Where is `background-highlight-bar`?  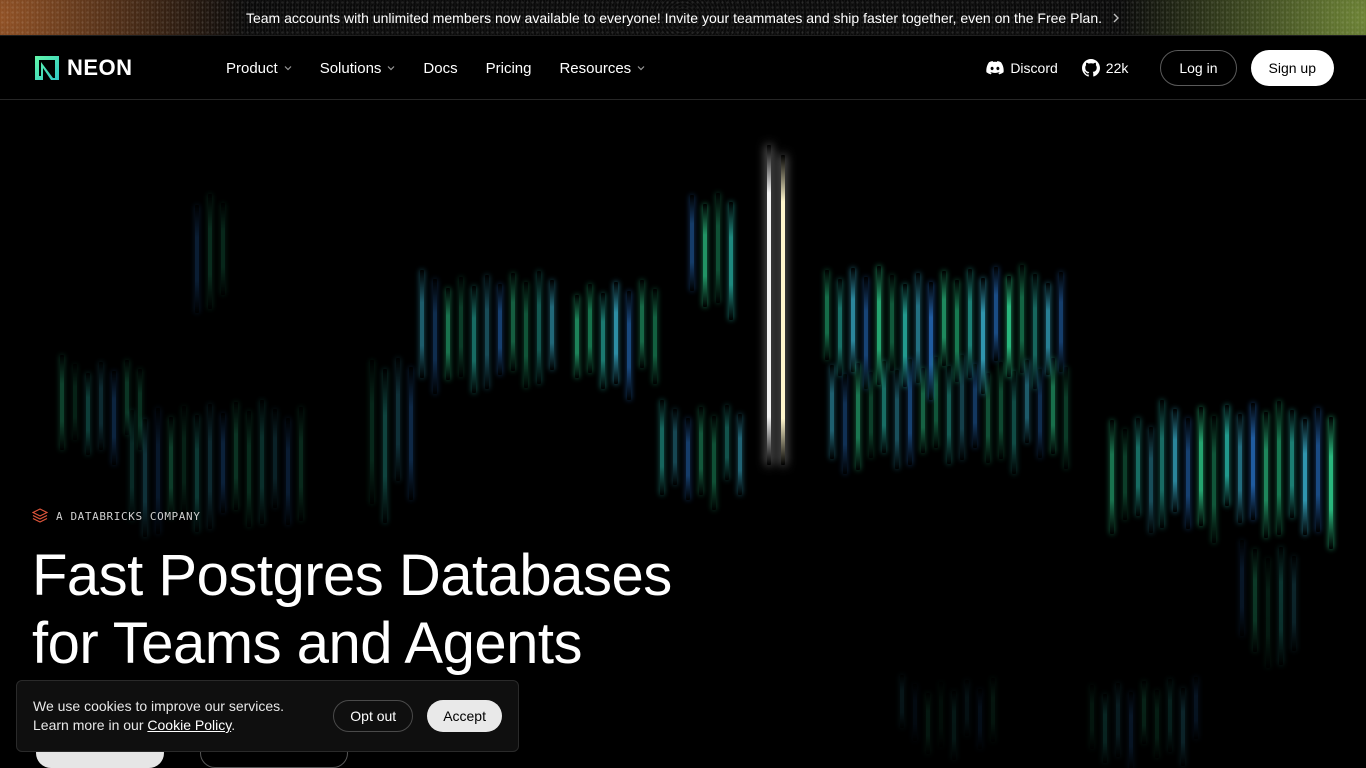
background-highlight-bar is located at coordinates (769, 305).